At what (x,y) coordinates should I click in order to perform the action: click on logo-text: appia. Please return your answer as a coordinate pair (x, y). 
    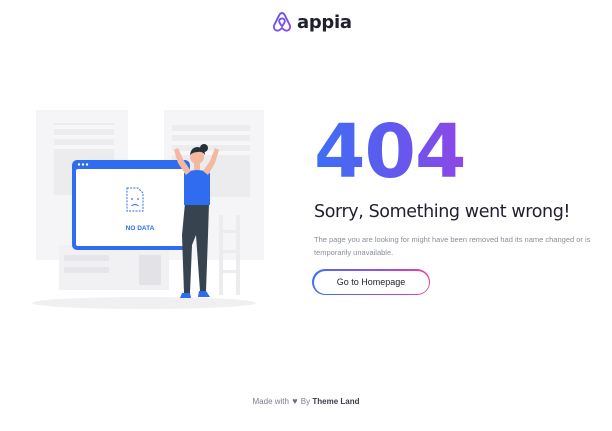
    Looking at the image, I should click on (324, 22).